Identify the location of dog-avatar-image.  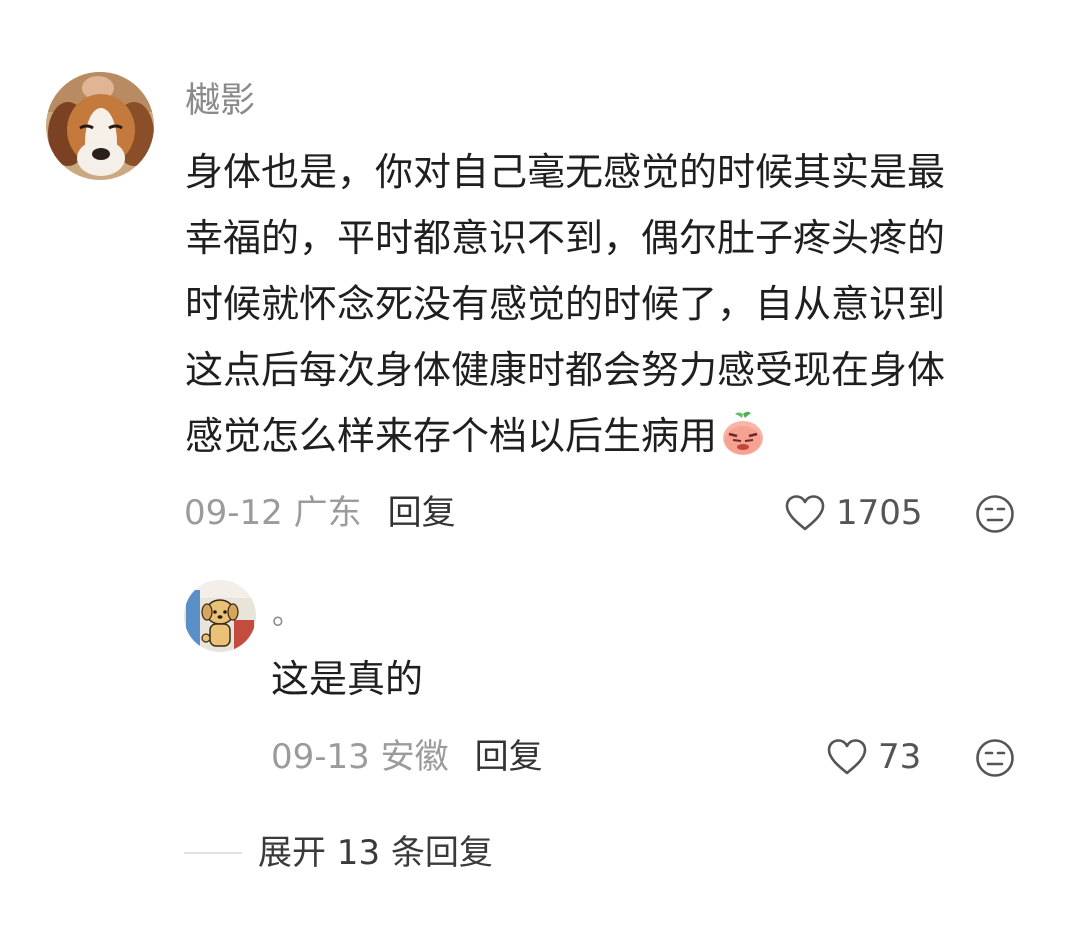
(100, 126).